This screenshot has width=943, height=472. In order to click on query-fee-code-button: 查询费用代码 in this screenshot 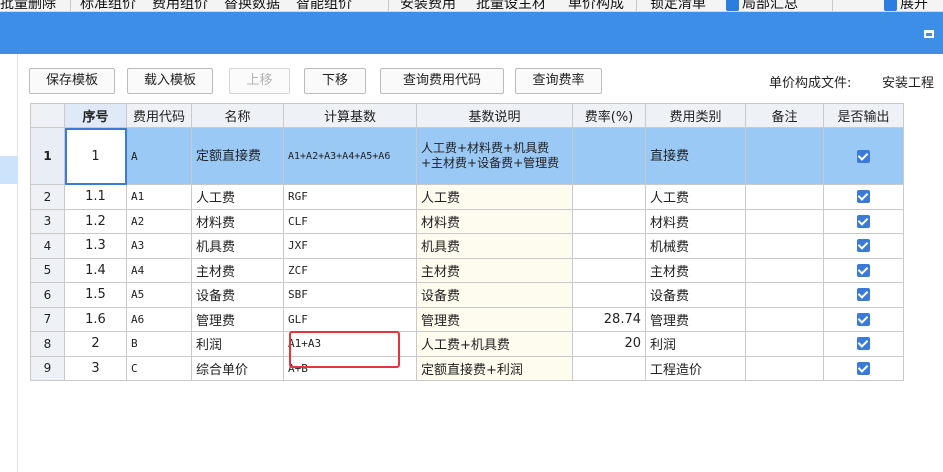, I will do `click(442, 81)`.